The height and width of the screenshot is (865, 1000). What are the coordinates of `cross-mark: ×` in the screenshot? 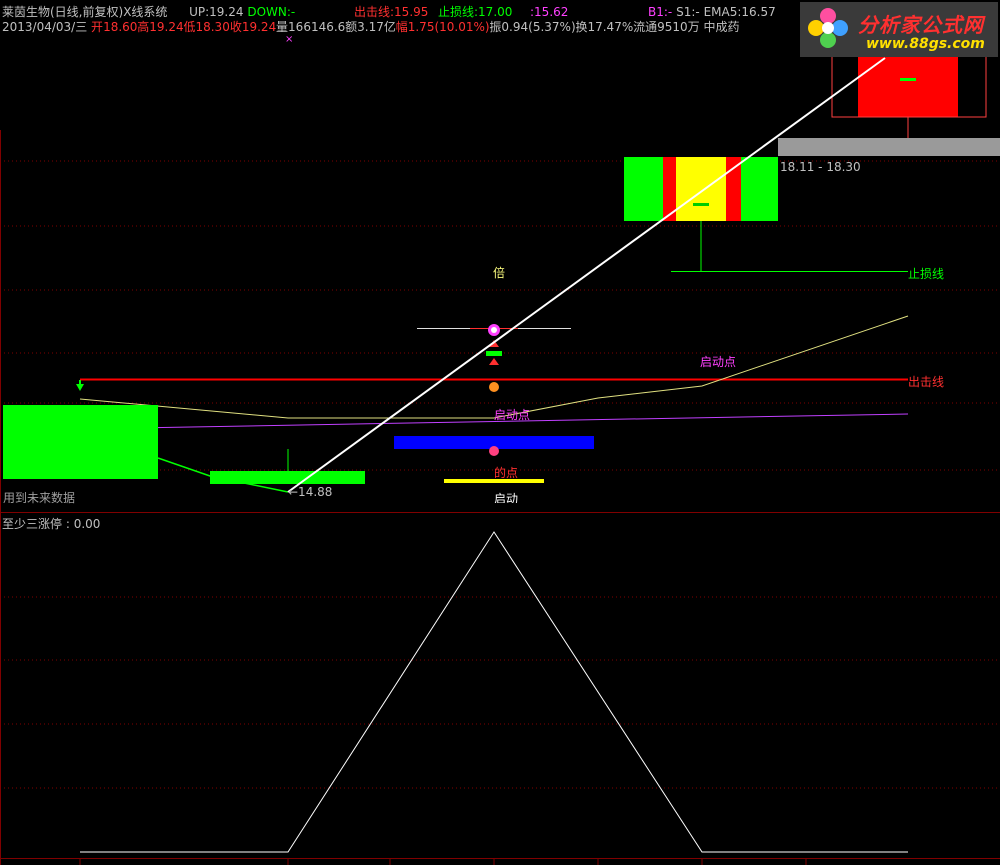 It's located at (289, 39).